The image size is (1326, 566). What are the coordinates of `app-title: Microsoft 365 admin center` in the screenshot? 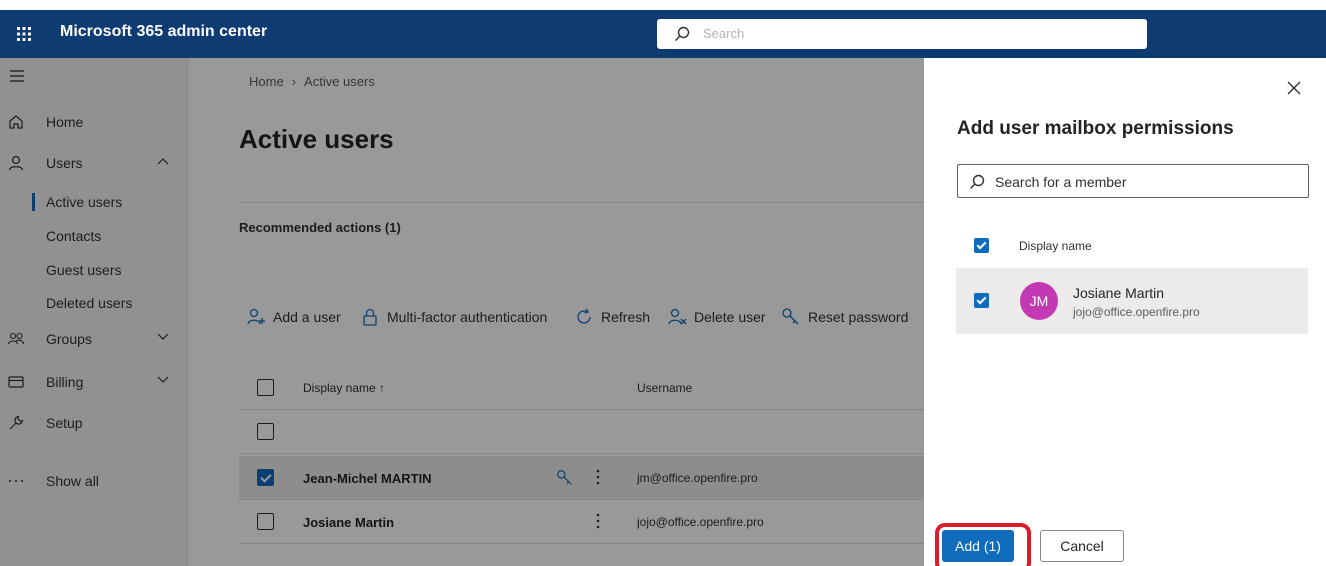 It's located at (163, 32).